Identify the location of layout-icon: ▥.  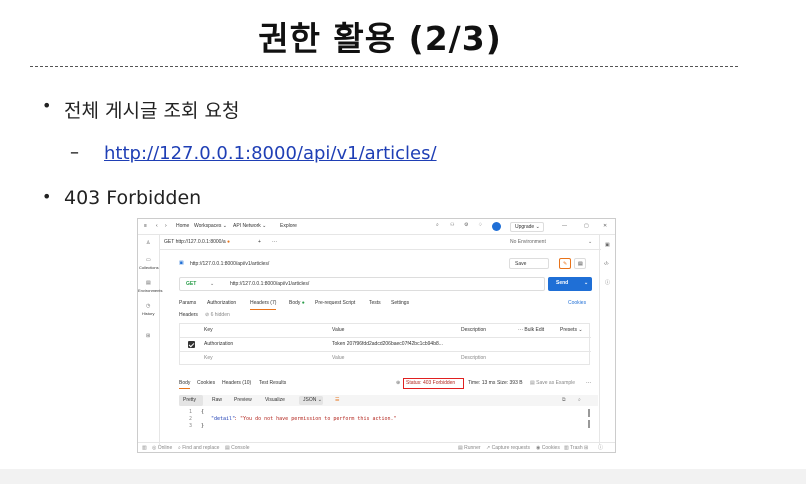
(144, 448).